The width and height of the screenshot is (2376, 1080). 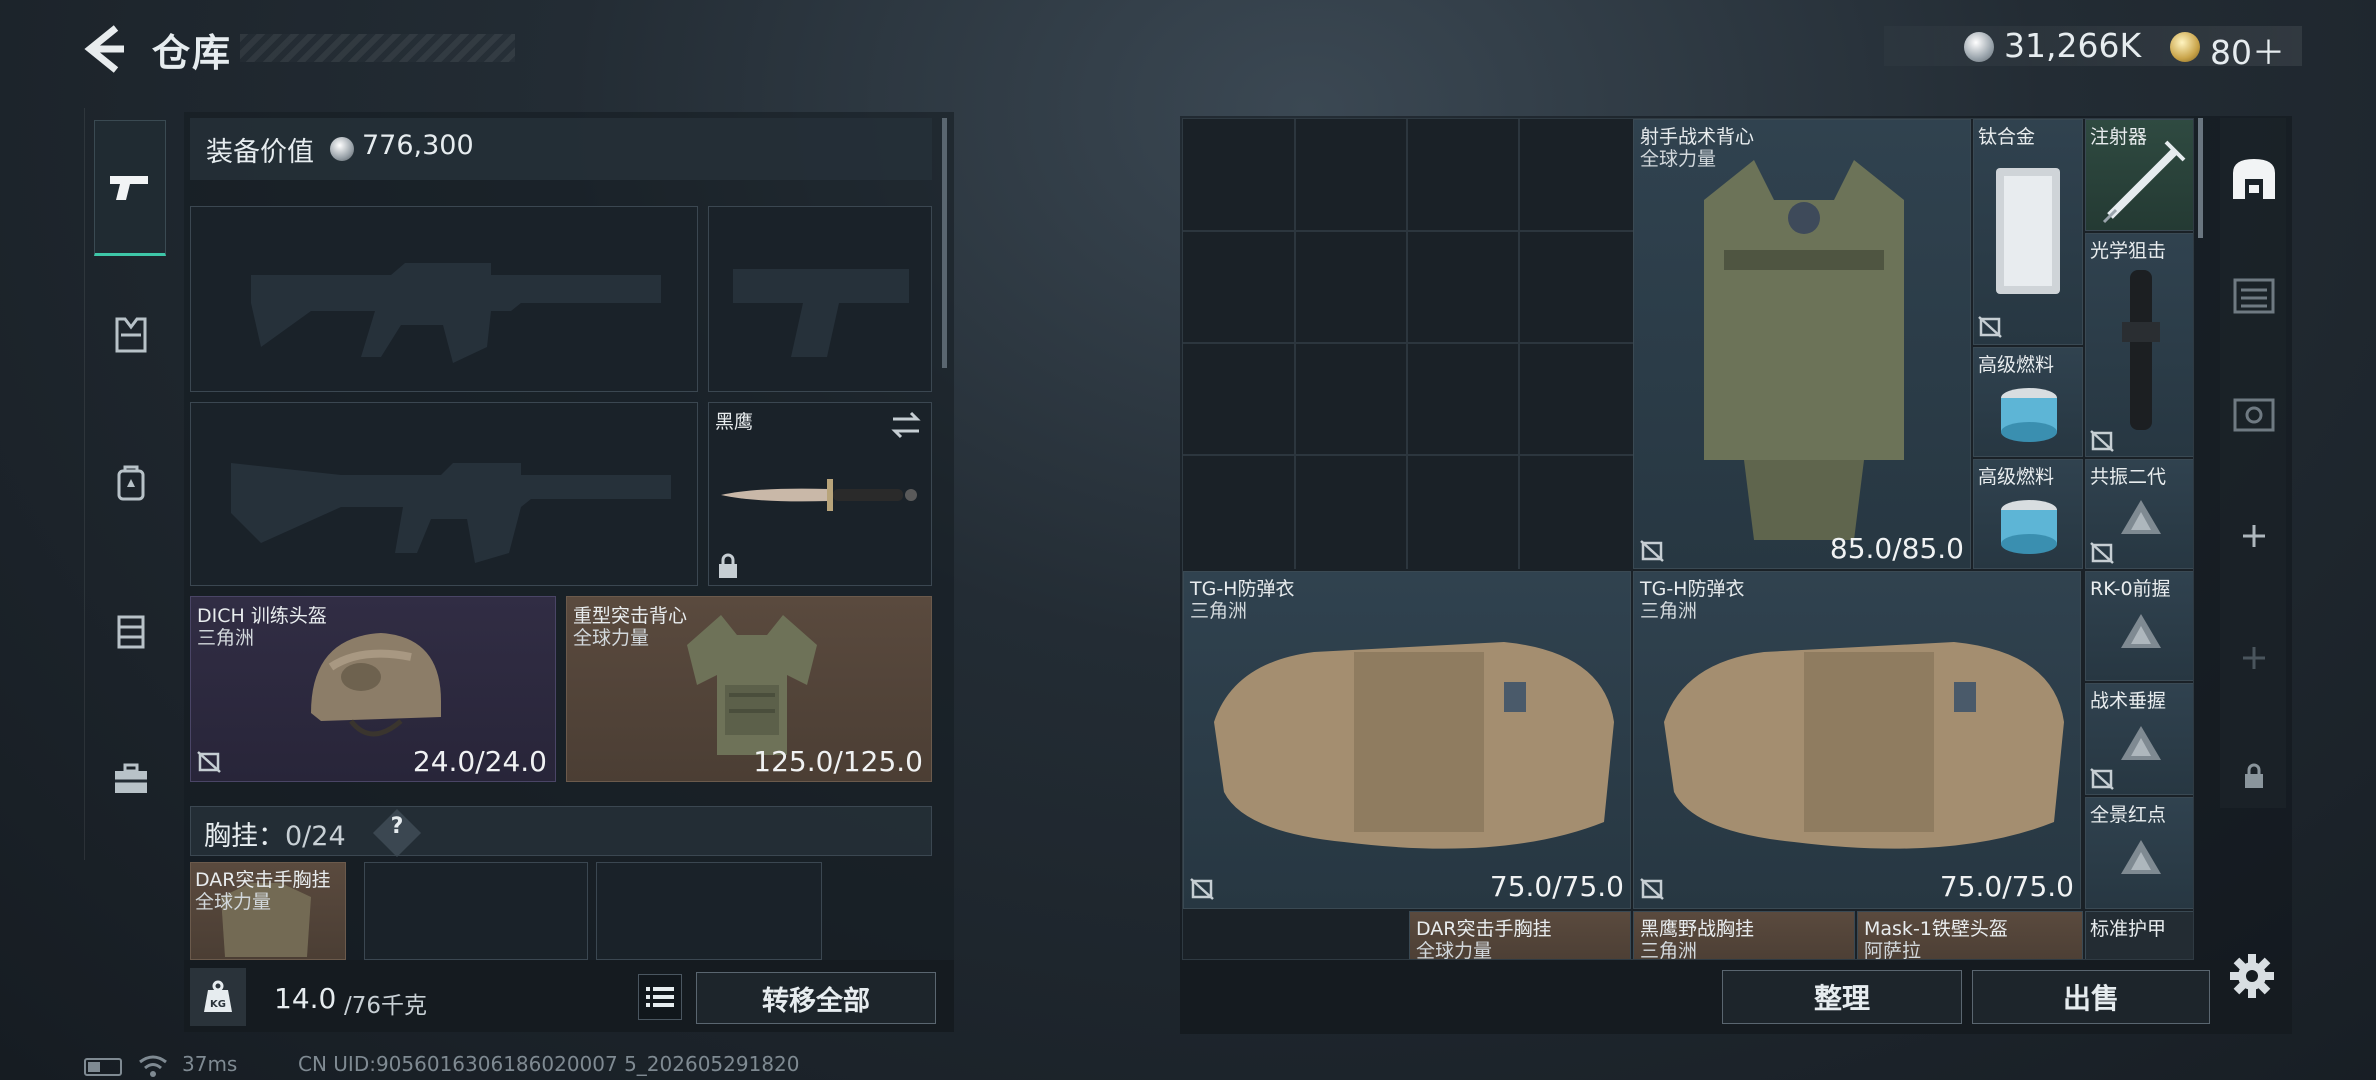 What do you see at coordinates (1669, 950) in the screenshot?
I see `item-region: 三角洲` at bounding box center [1669, 950].